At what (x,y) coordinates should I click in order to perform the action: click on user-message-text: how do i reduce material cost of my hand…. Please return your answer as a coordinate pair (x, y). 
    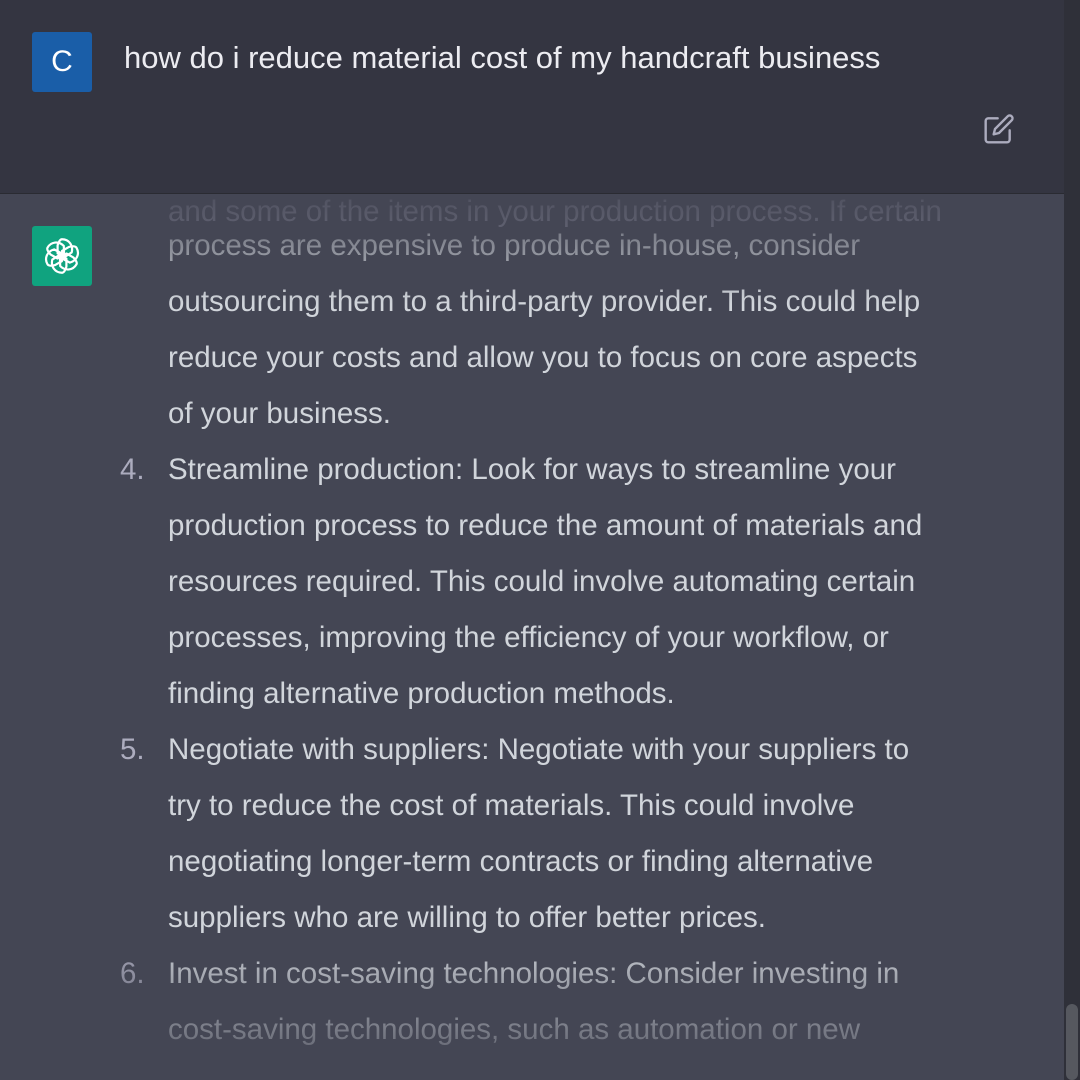
    Looking at the image, I should click on (502, 57).